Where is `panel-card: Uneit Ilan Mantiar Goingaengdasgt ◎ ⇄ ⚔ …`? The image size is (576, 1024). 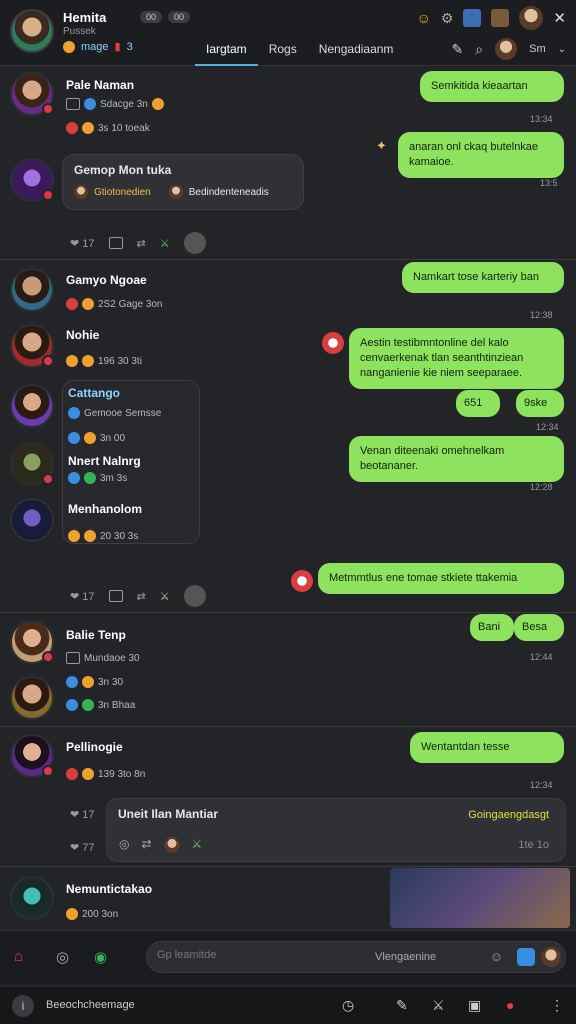
panel-card: Uneit Ilan Mantiar Goingaengdasgt ◎ ⇄ ⚔ … is located at coordinates (336, 830).